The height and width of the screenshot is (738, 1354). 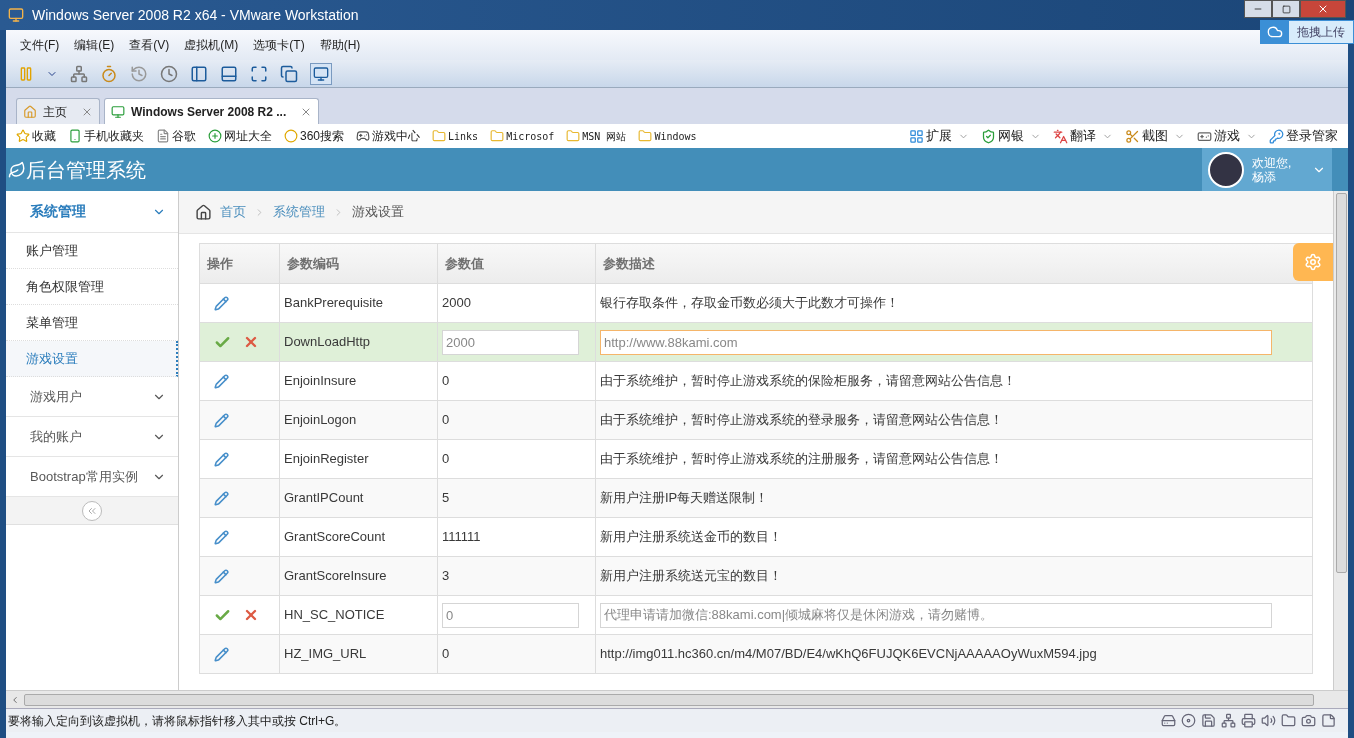 I want to click on monitor-icon, so click(x=321, y=73).